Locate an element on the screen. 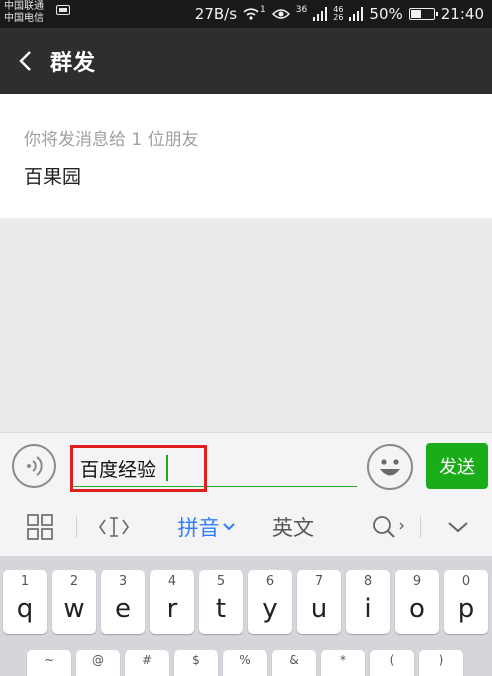 The image size is (492, 676). key-e: 3e is located at coordinates (123, 602).